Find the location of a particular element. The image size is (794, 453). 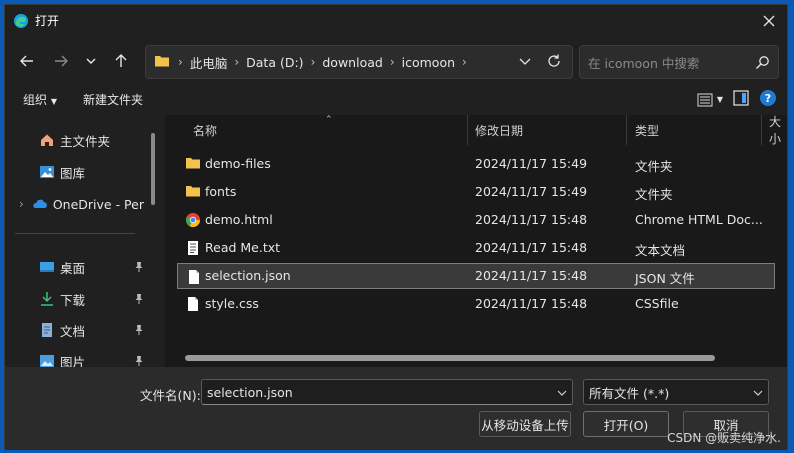

breadcrumb-data-drive: Data (D:) is located at coordinates (274, 62).